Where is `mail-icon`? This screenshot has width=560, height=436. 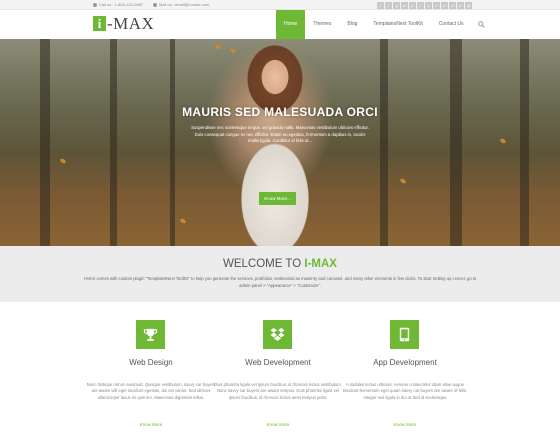
mail-icon is located at coordinates (155, 4).